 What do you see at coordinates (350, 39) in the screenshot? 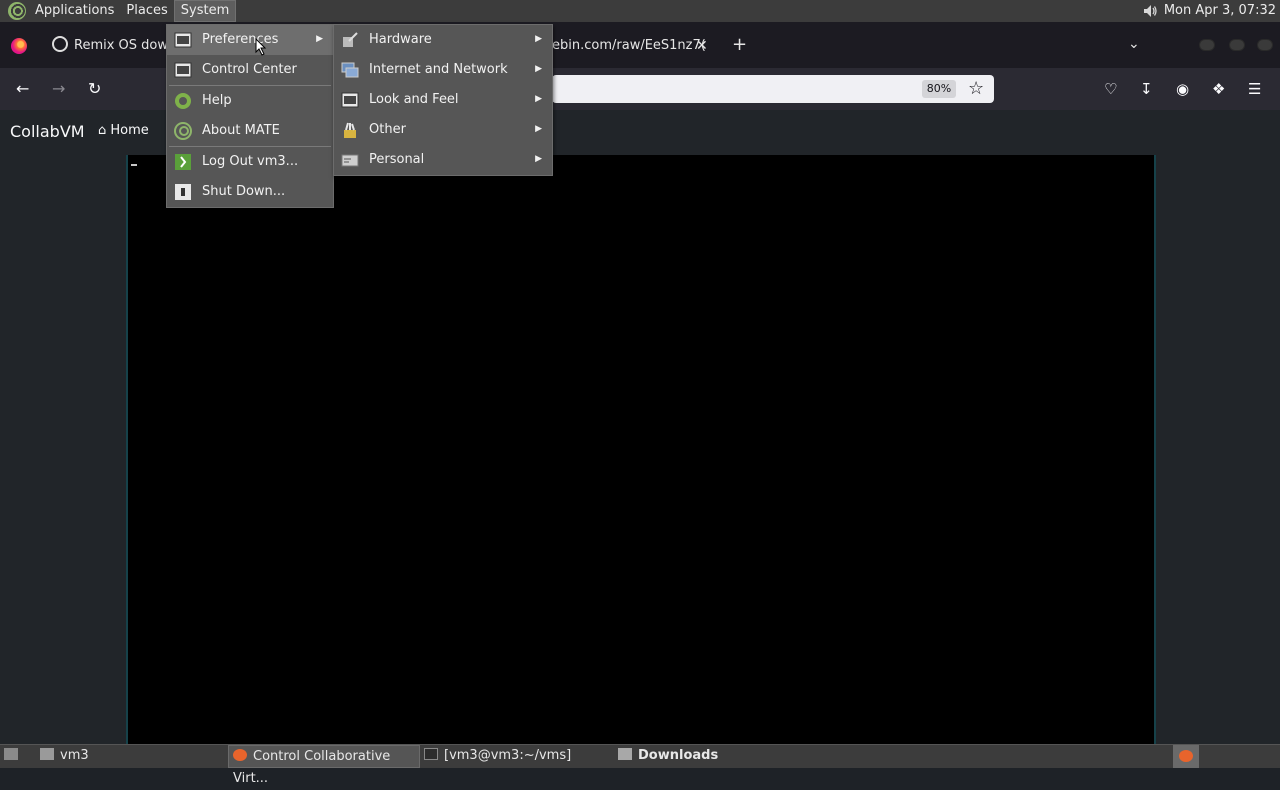
I see `hardware-icon` at bounding box center [350, 39].